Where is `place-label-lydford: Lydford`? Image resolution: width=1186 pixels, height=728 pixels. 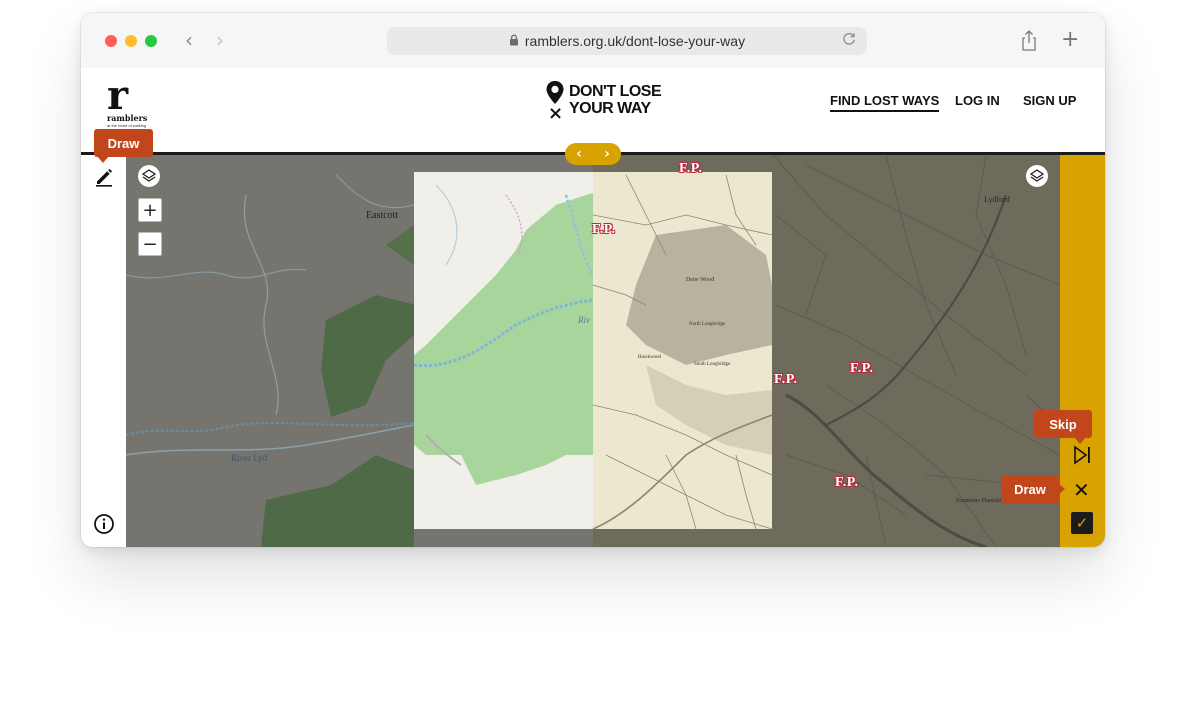 place-label-lydford: Lydford is located at coordinates (997, 199).